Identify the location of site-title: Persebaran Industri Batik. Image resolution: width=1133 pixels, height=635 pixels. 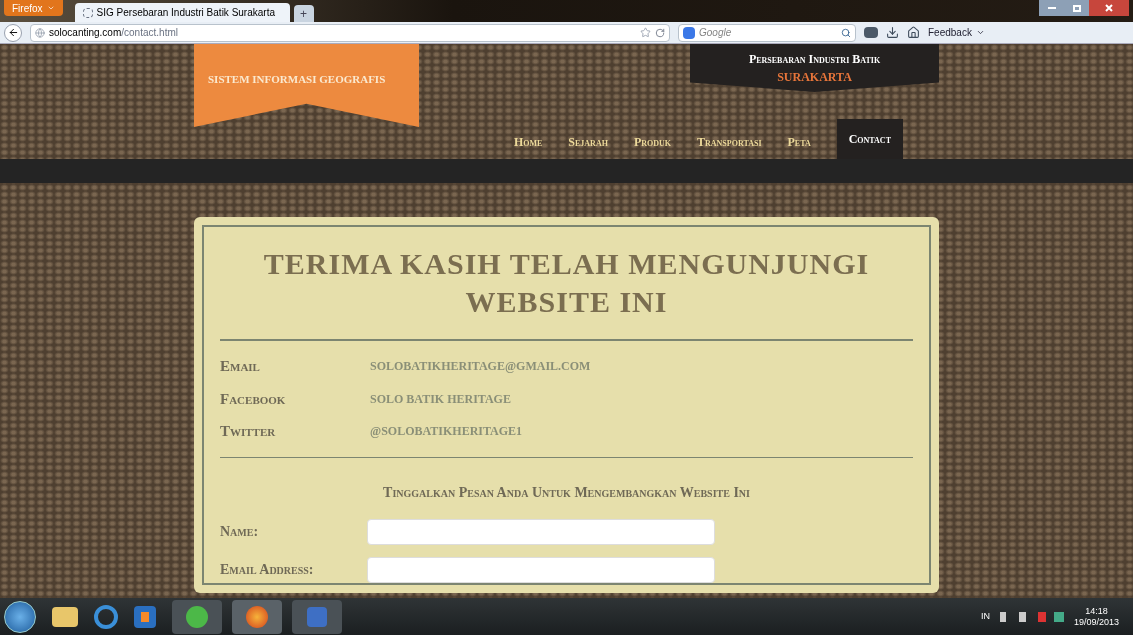
(814, 59).